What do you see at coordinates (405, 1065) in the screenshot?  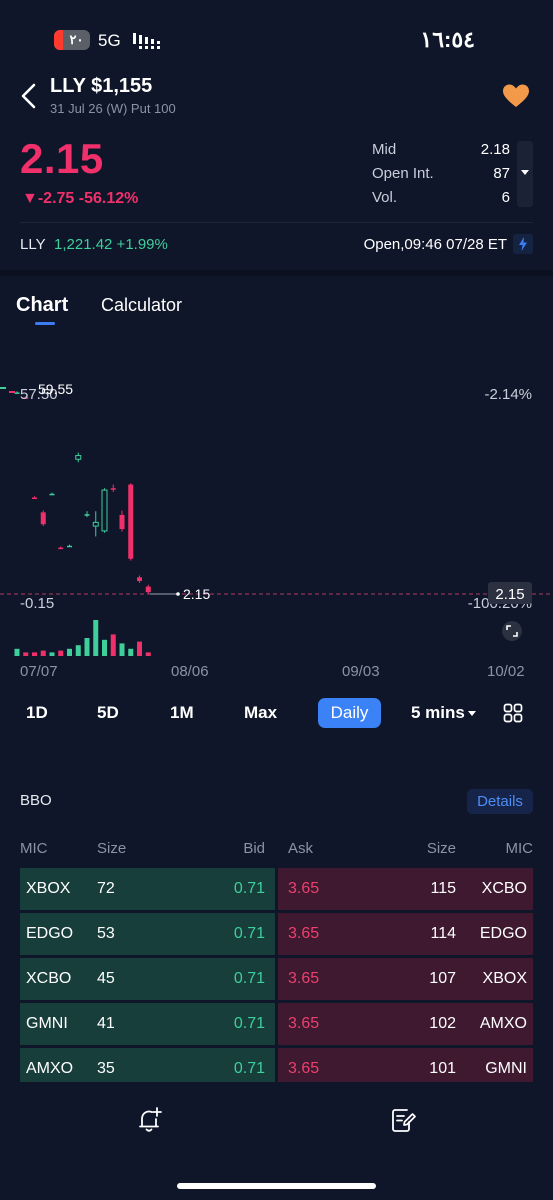 I see `ask-cell: 3.65 101 GMNI` at bounding box center [405, 1065].